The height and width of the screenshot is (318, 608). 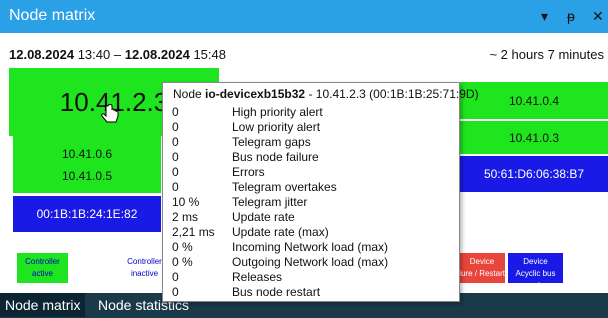 I want to click on legend-device-failure: Device Bus node failure / Restart, so click(x=482, y=268).